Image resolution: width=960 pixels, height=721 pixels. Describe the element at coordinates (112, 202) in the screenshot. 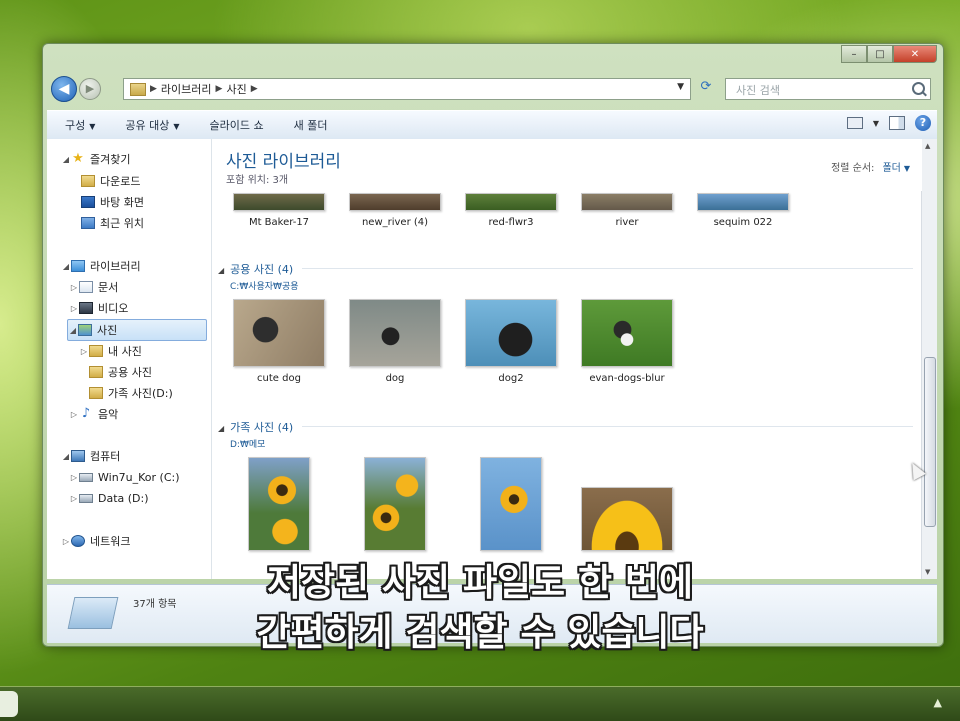

I see `nav-desktop: 바탕 화면` at that location.